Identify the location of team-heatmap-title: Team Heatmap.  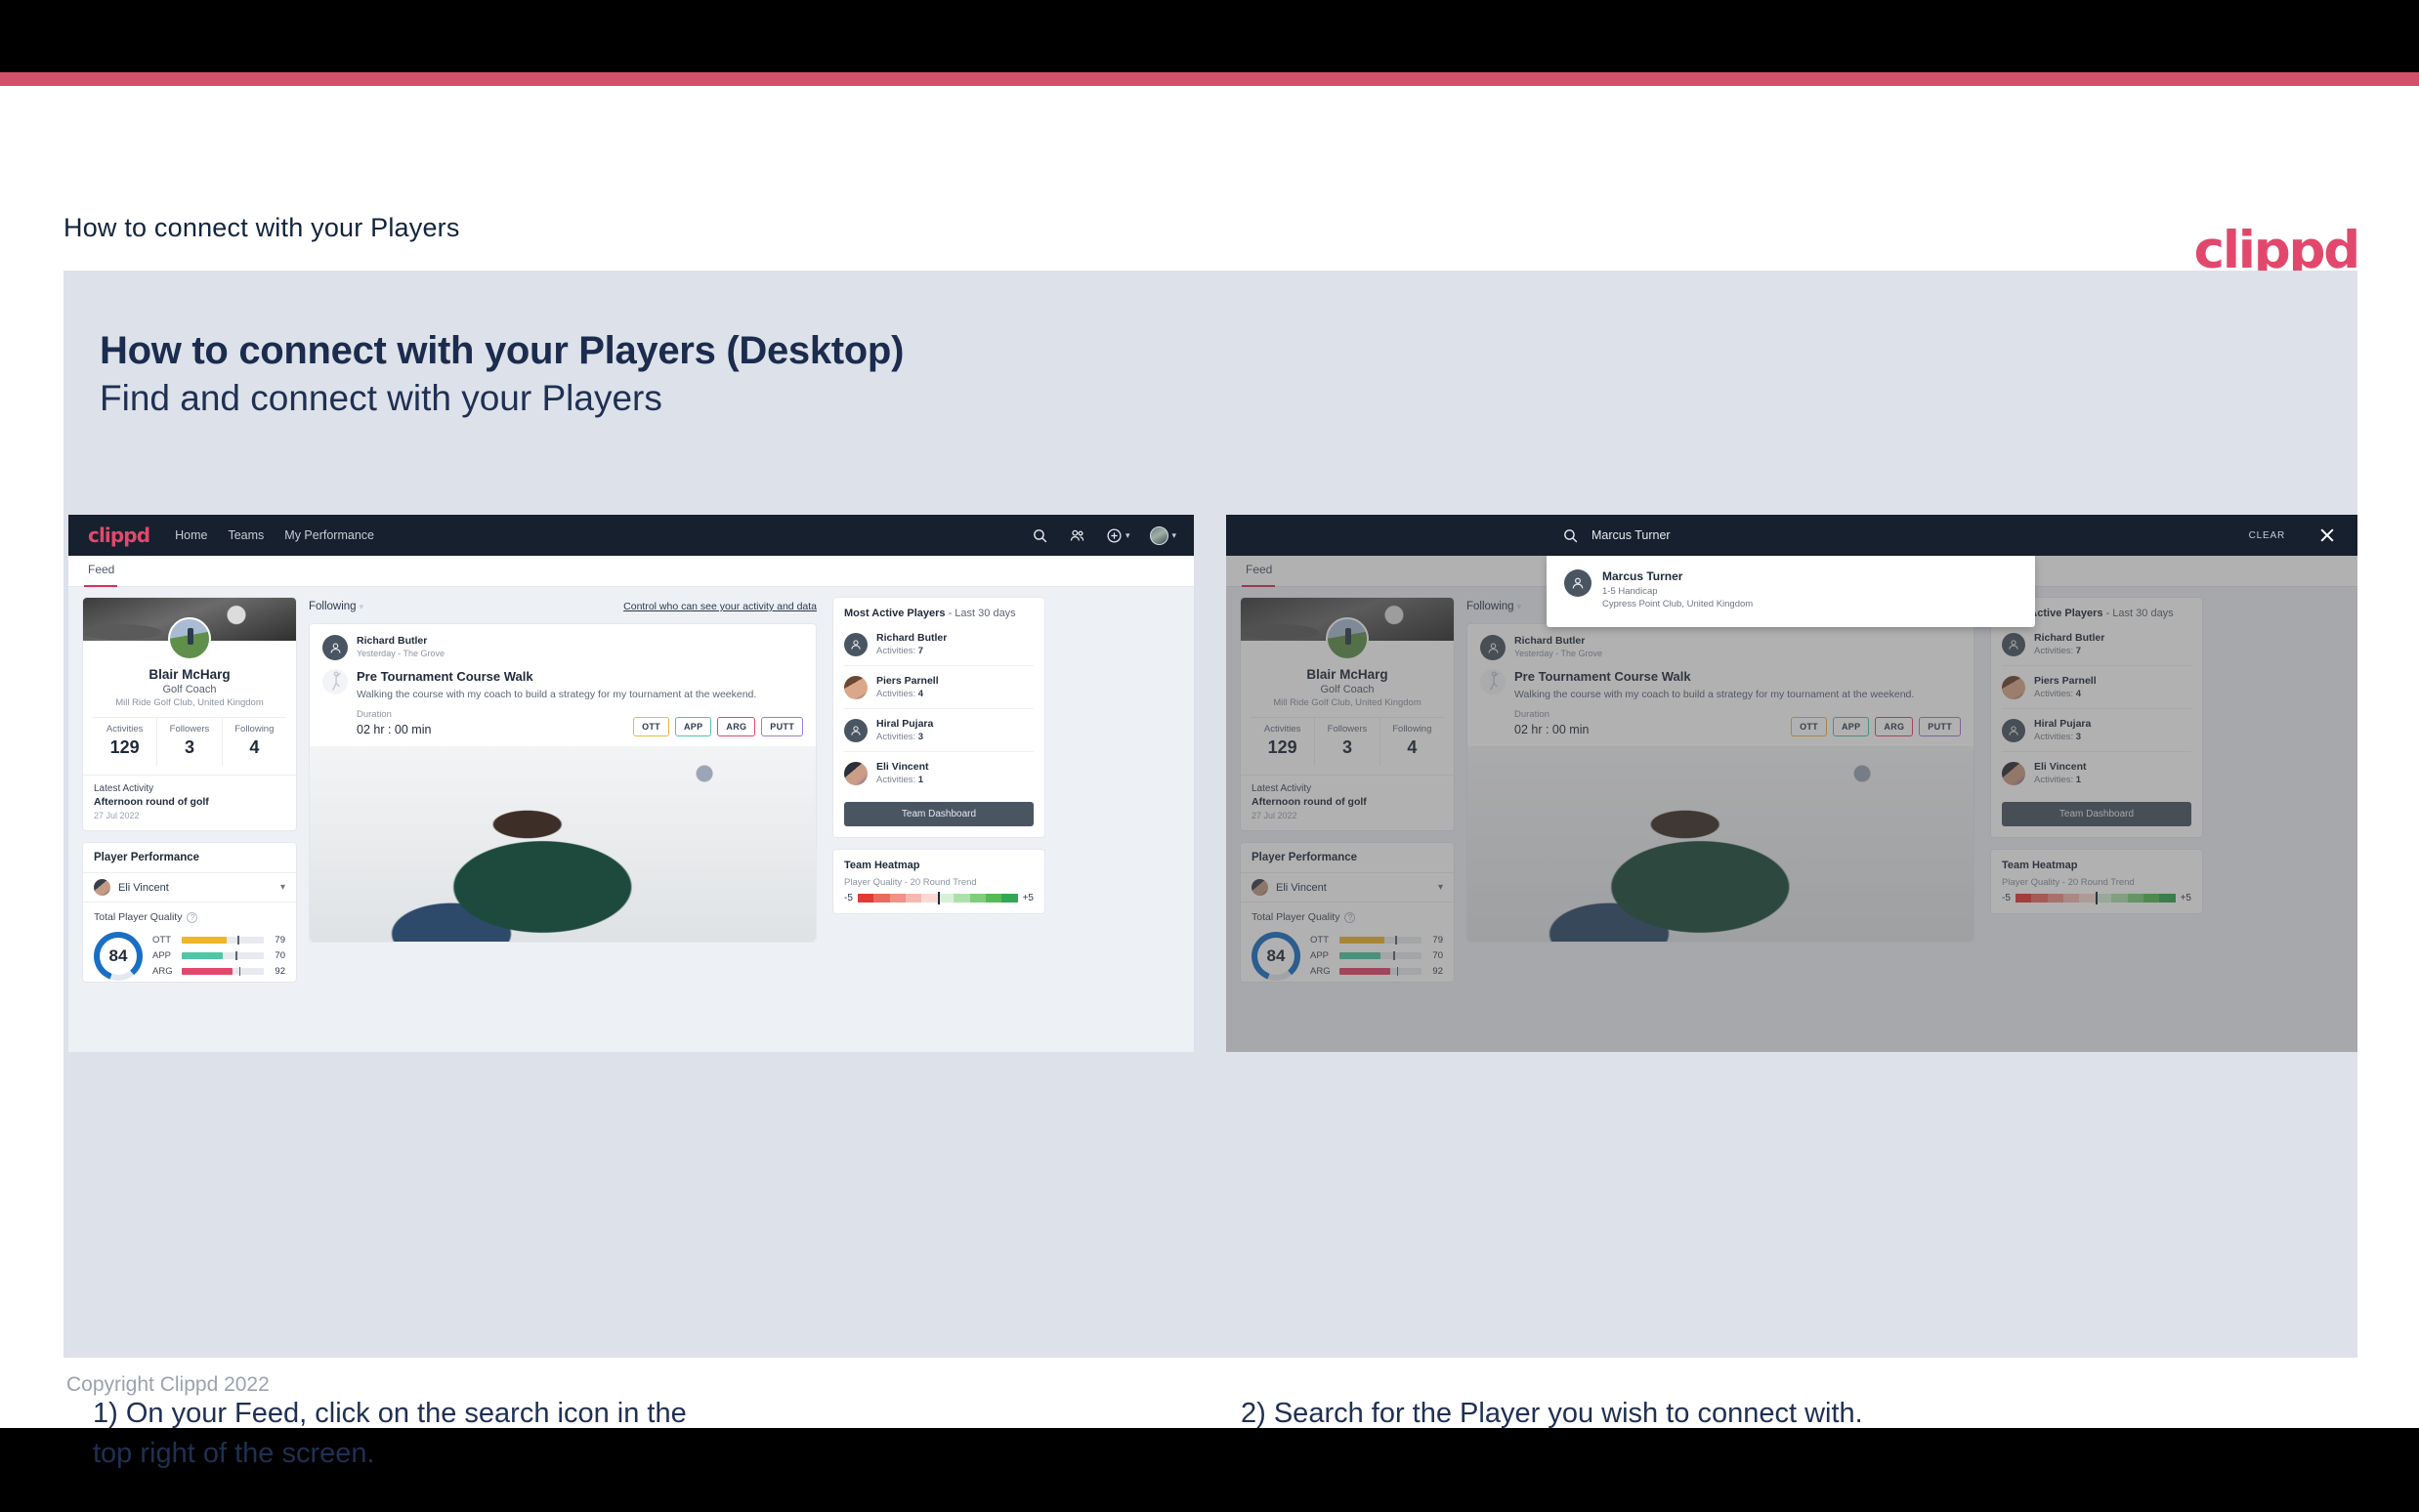
(882, 865).